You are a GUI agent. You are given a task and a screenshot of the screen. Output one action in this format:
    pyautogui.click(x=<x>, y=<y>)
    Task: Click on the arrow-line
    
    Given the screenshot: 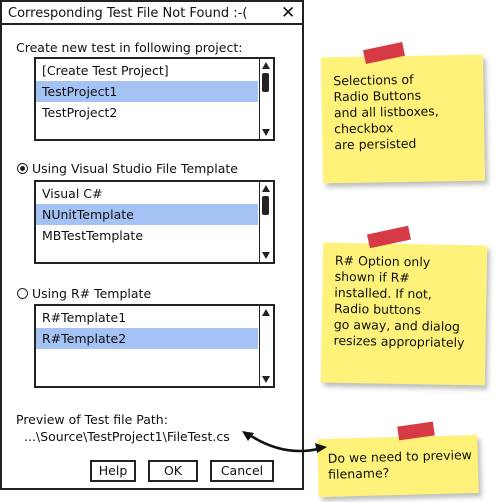 What is the action you would take?
    pyautogui.click(x=285, y=442)
    